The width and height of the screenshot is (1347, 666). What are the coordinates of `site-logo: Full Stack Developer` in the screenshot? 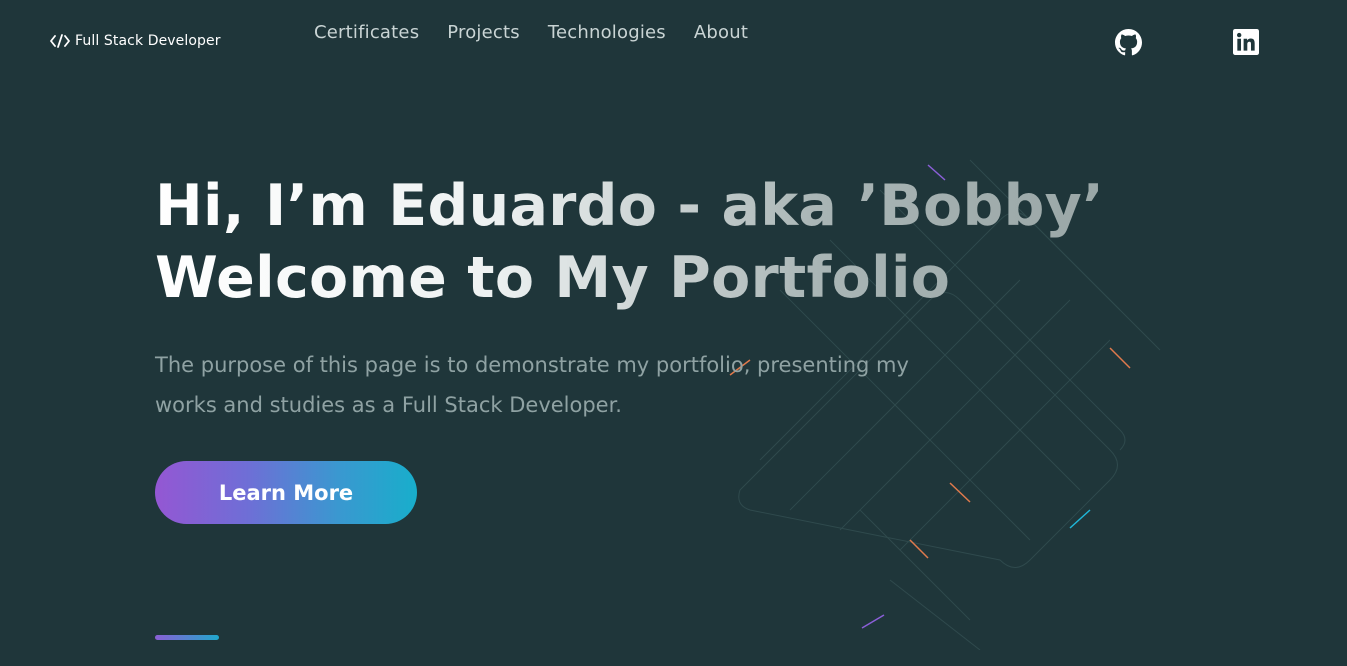 It's located at (135, 41).